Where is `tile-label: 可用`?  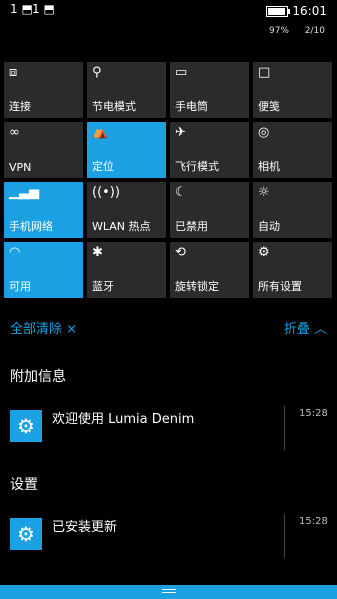 tile-label: 可用 is located at coordinates (20, 286).